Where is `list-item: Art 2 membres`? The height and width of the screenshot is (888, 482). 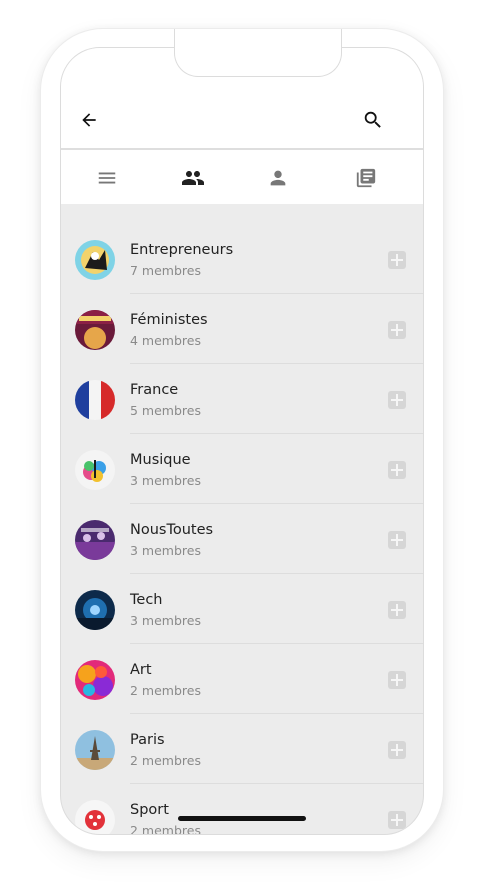
list-item: Art 2 membres is located at coordinates (242, 679).